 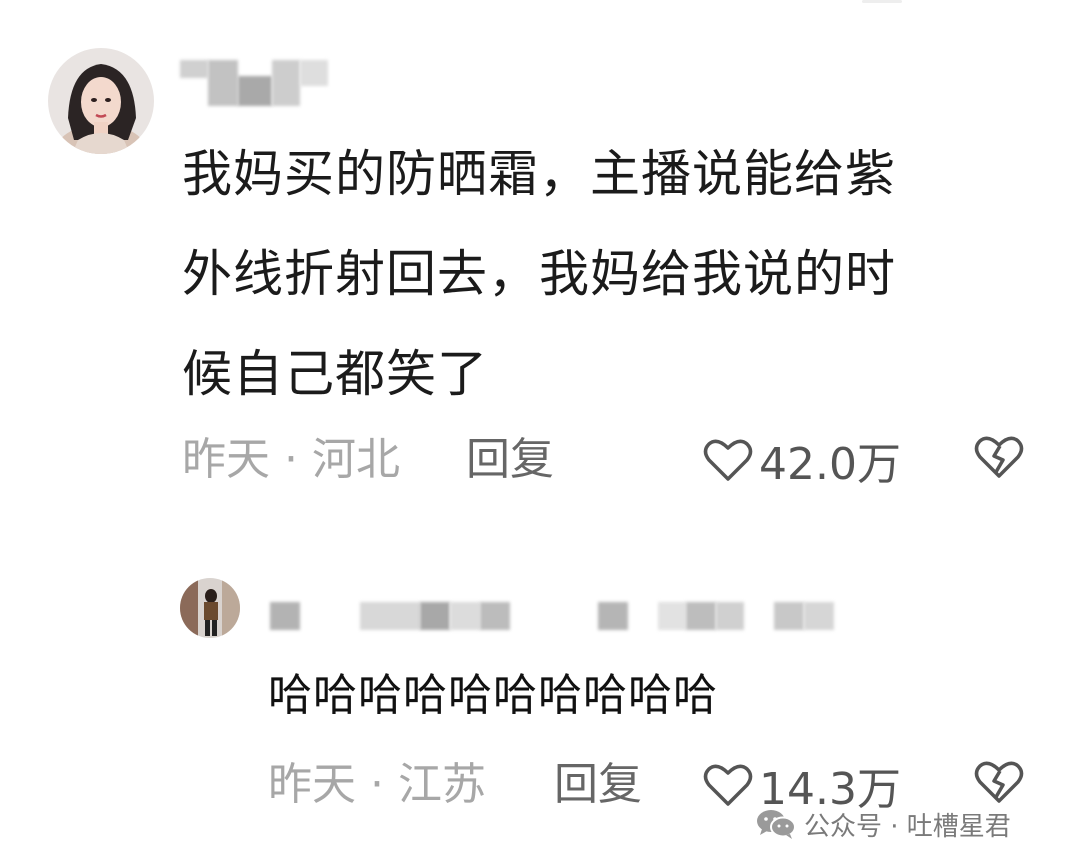 I want to click on comment-time-location: 昨天 · 河北, so click(x=291, y=459).